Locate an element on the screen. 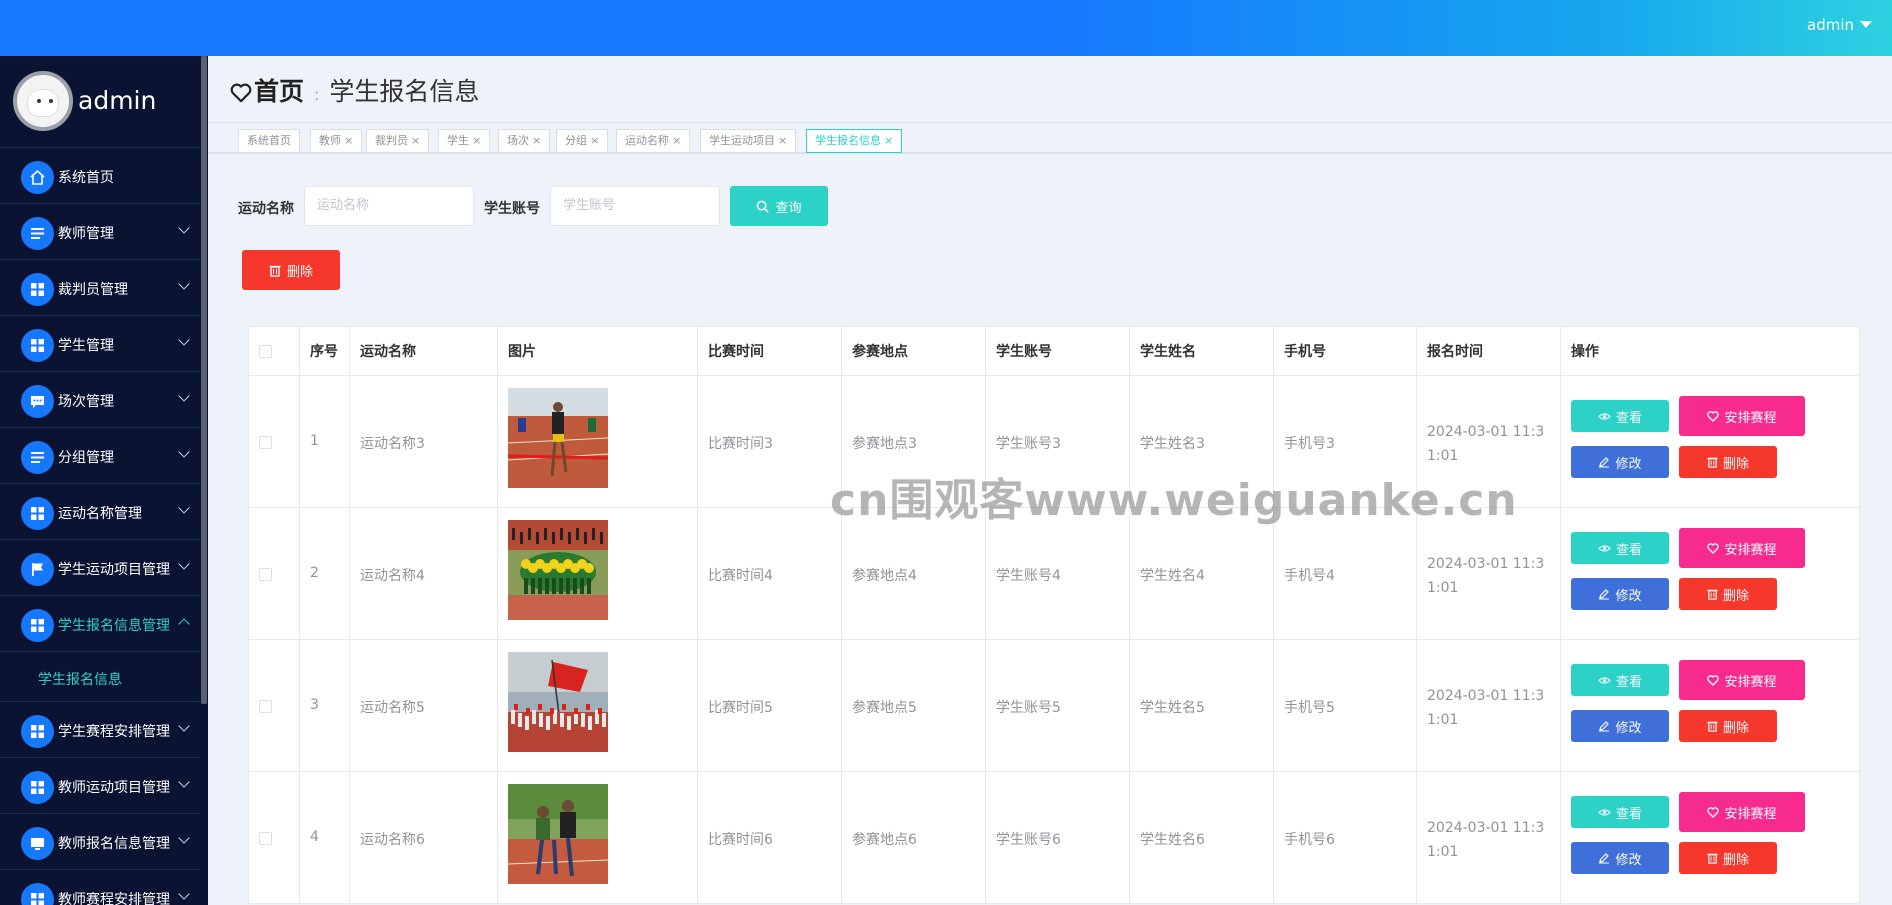  sidebar-item-0: 系统首页 is located at coordinates (104, 176).